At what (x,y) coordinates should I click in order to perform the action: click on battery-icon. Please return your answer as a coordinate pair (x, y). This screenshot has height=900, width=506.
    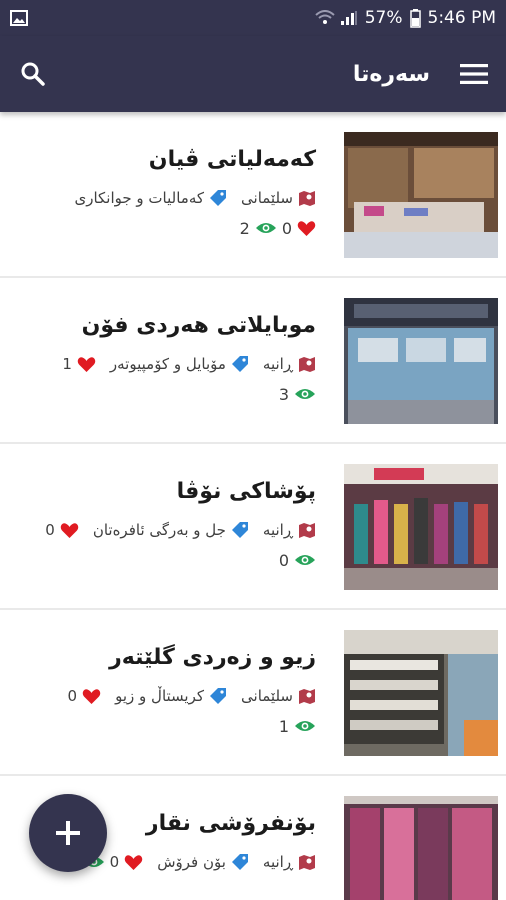
    Looking at the image, I should click on (415, 18).